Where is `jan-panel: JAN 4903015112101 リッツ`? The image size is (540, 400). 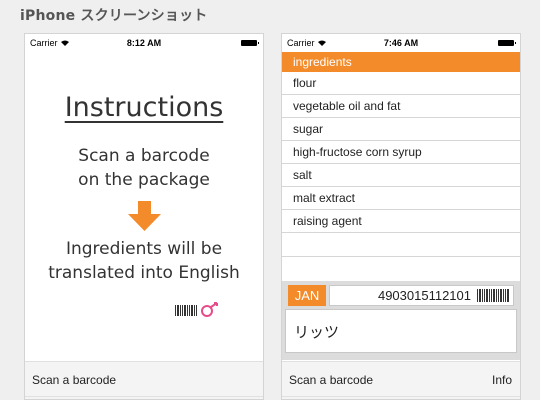
jan-panel: JAN 4903015112101 リッツ is located at coordinates (401, 320).